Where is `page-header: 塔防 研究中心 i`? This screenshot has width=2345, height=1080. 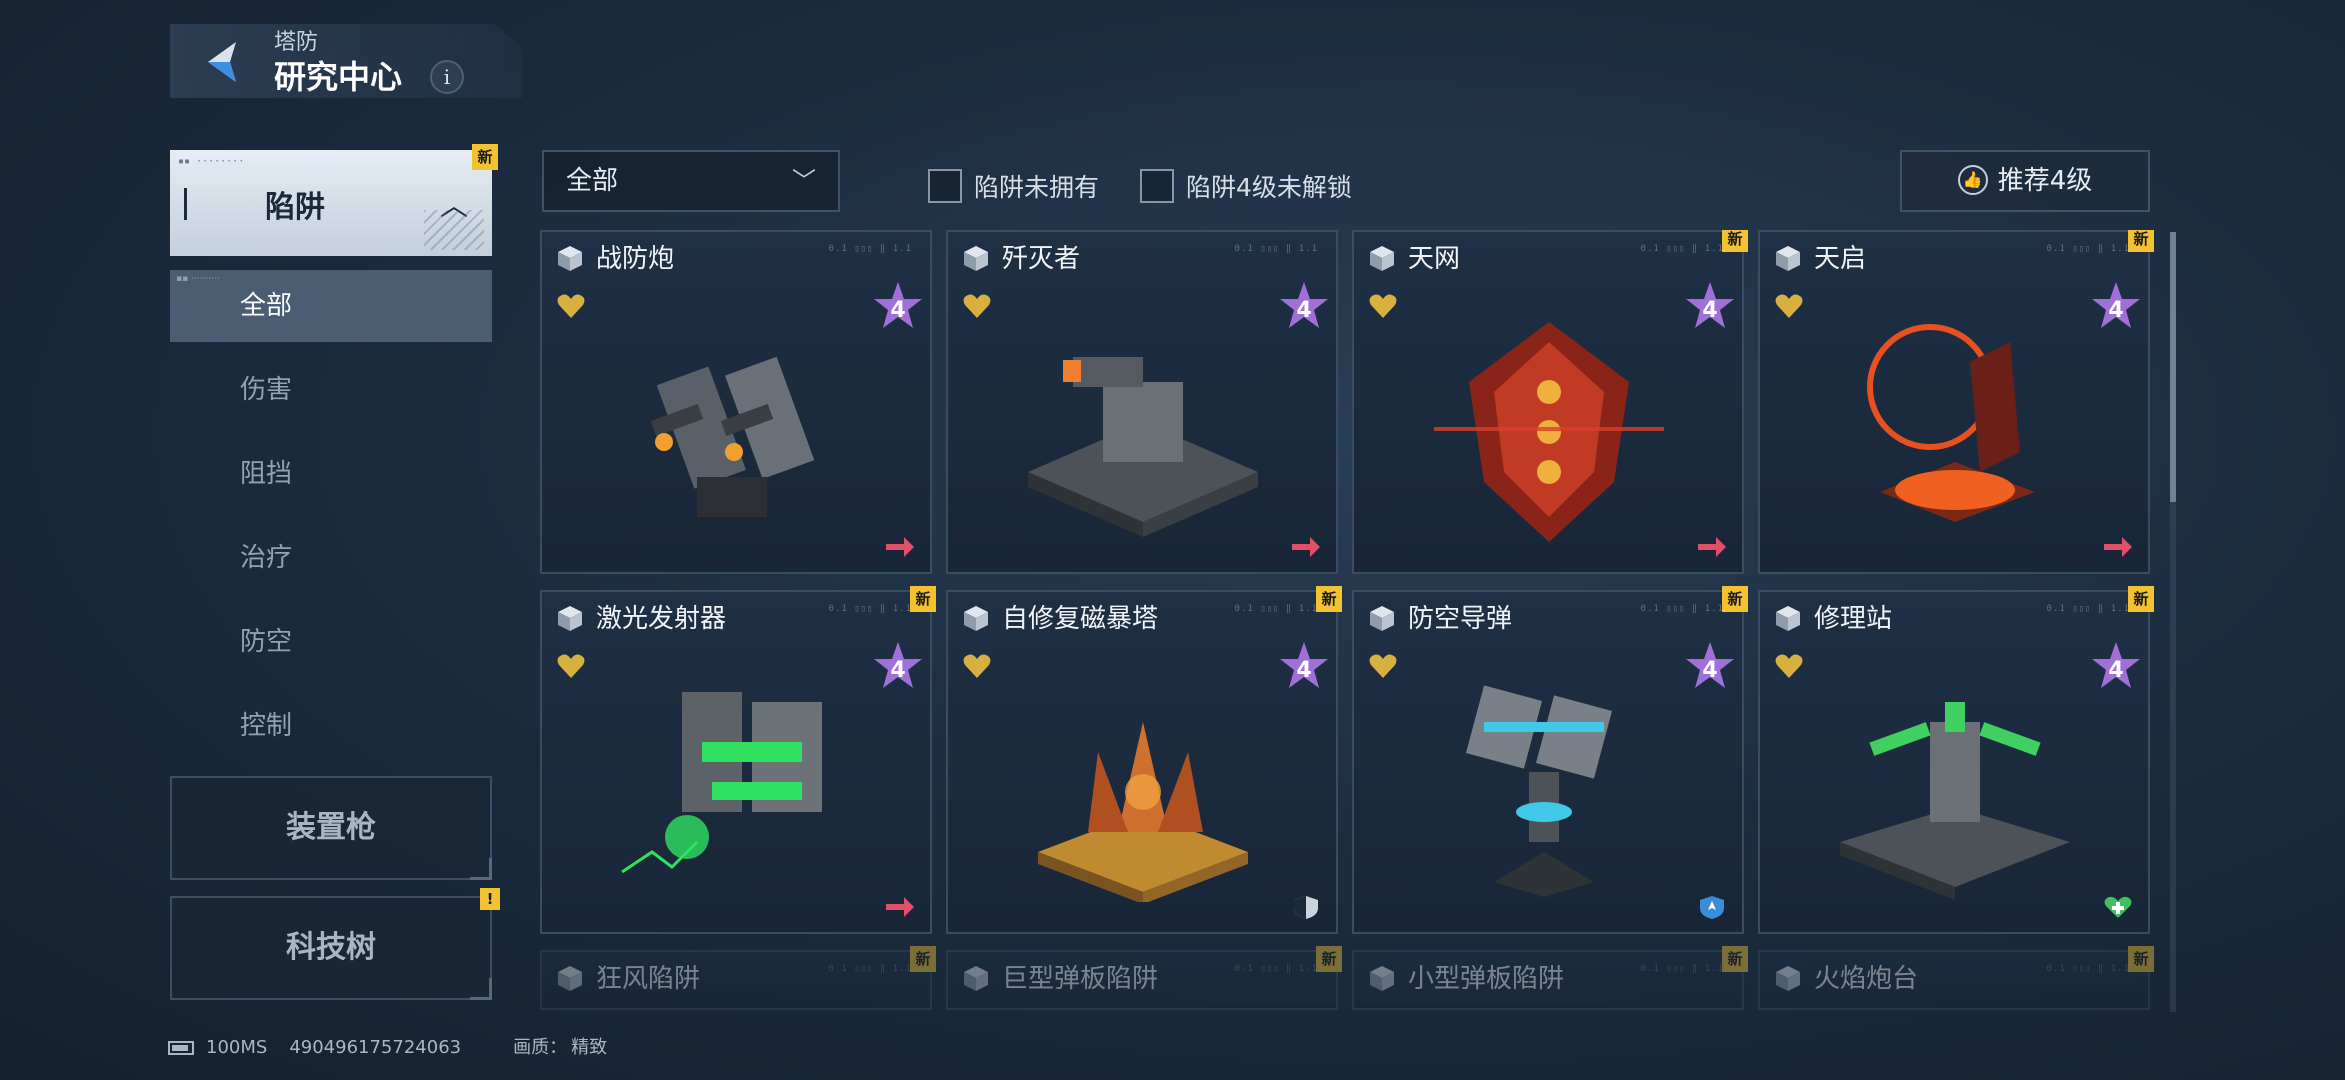
page-header: 塔防 研究中心 i is located at coordinates (346, 61).